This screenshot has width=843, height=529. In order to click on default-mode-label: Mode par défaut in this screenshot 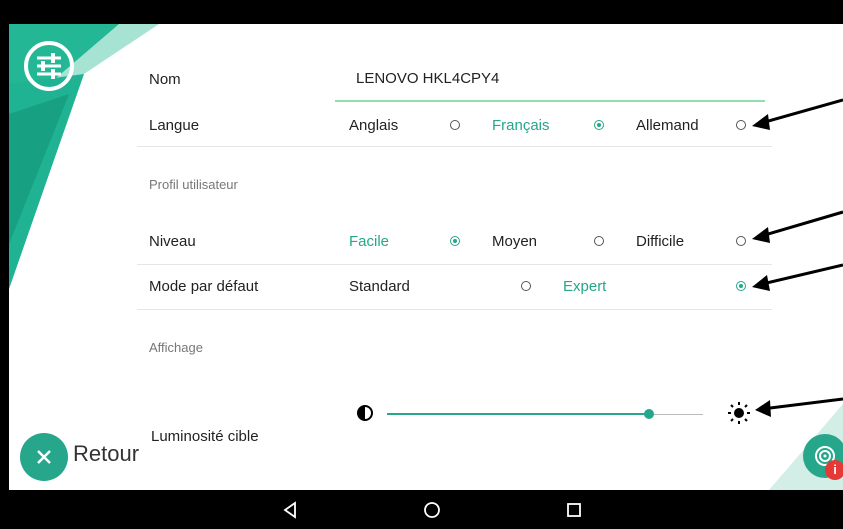, I will do `click(204, 286)`.